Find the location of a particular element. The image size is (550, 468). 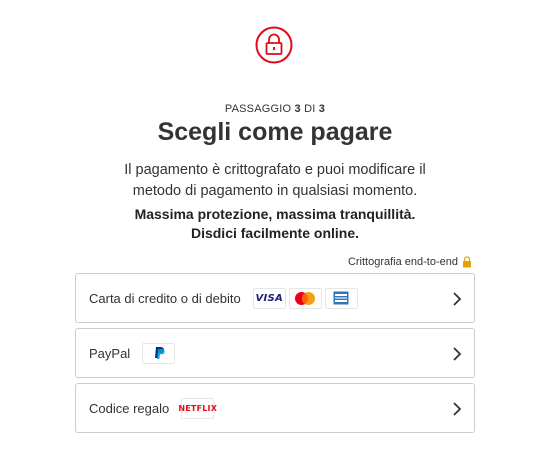

step-prefix: PASSAGGIO is located at coordinates (258, 109).